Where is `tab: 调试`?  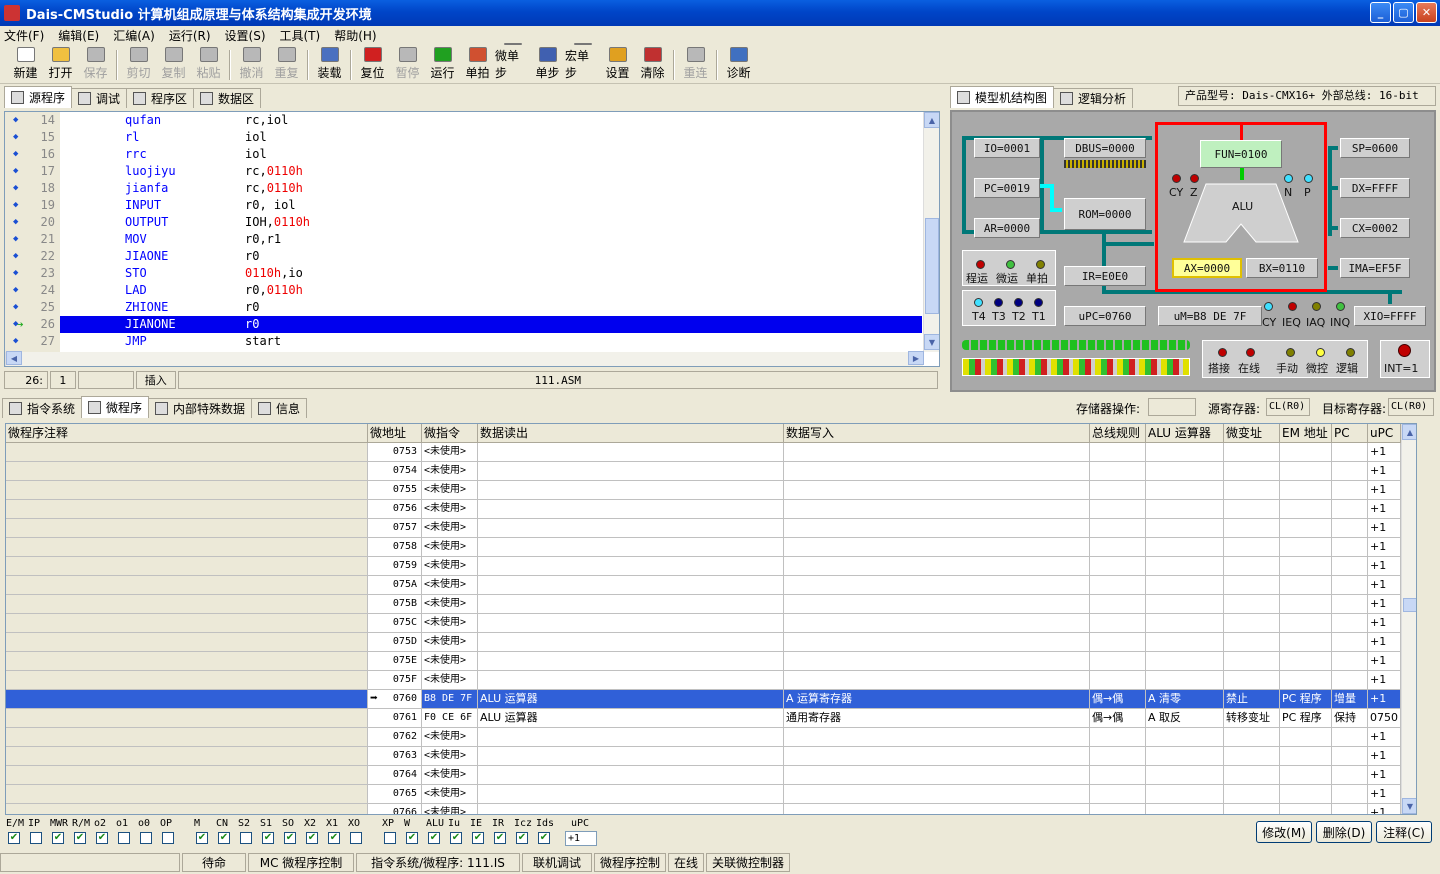
tab: 调试 is located at coordinates (99, 98).